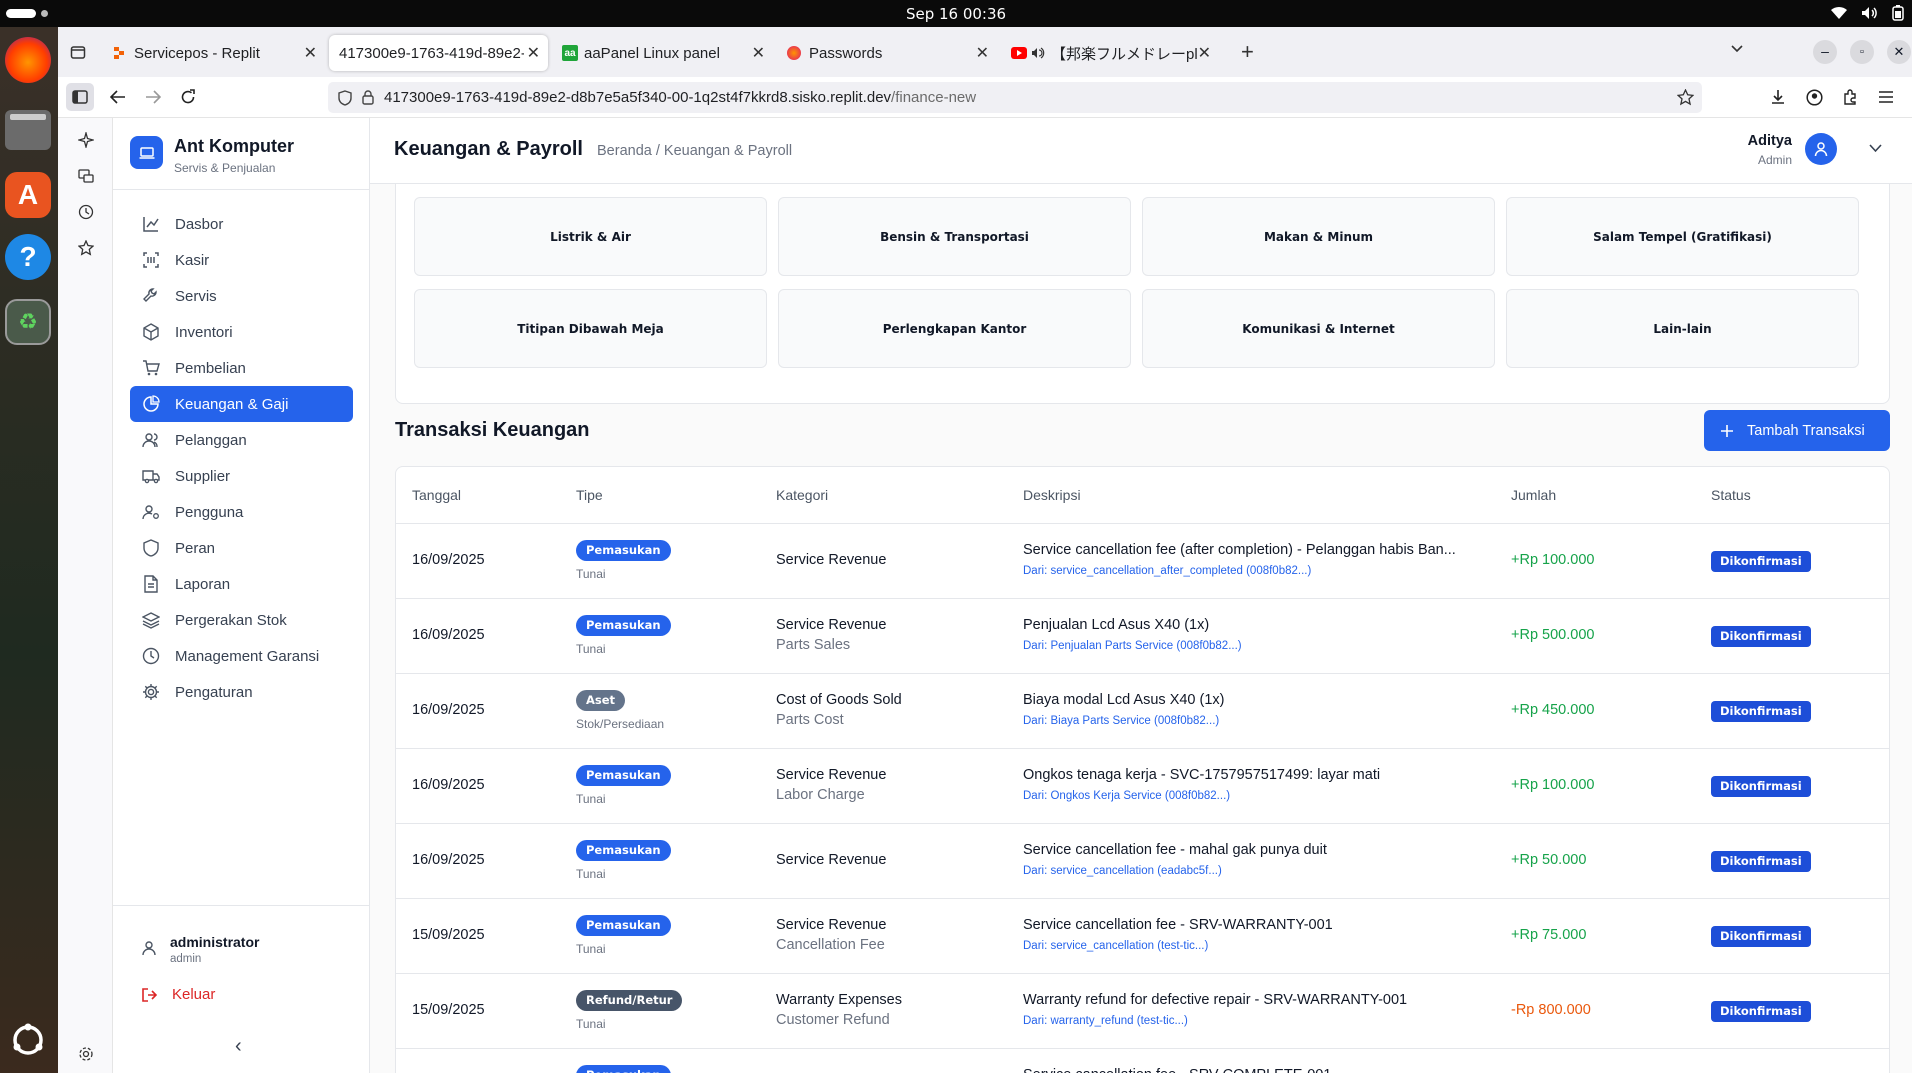 This screenshot has width=1912, height=1073. Describe the element at coordinates (118, 97) in the screenshot. I see `back-arrow-icon` at that location.